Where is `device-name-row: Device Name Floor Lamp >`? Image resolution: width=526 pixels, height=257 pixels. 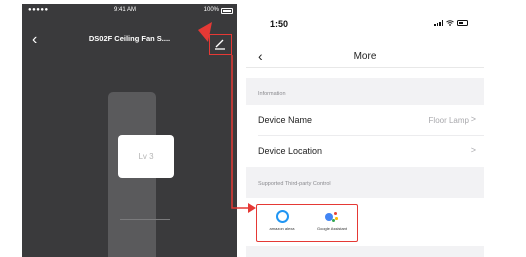
device-name-row: Device Name Floor Lamp > is located at coordinates (365, 120).